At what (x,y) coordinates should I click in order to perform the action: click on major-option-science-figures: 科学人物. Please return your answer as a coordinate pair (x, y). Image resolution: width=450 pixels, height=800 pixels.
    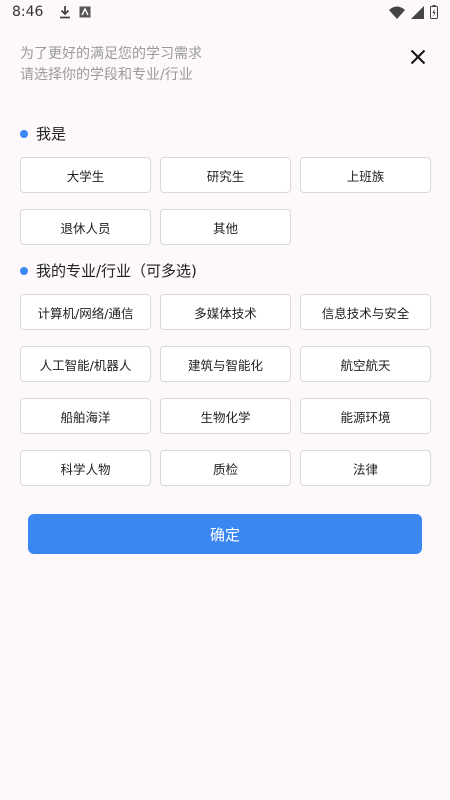
    Looking at the image, I should click on (85, 468).